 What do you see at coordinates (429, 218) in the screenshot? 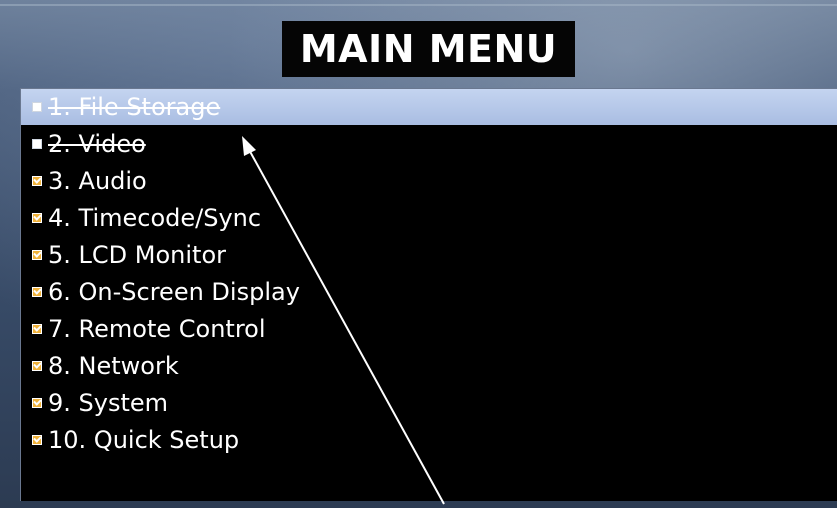
I see `menu-item-timecode-sync: 4. Timecode/Sync` at bounding box center [429, 218].